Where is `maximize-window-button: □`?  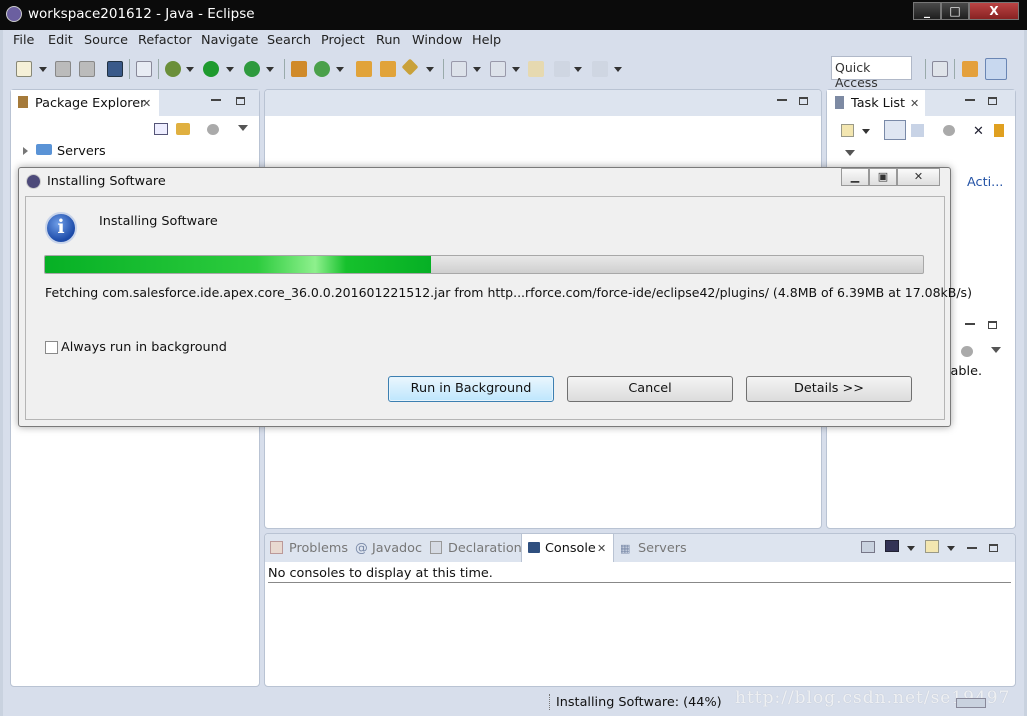
maximize-window-button: □ is located at coordinates (955, 11).